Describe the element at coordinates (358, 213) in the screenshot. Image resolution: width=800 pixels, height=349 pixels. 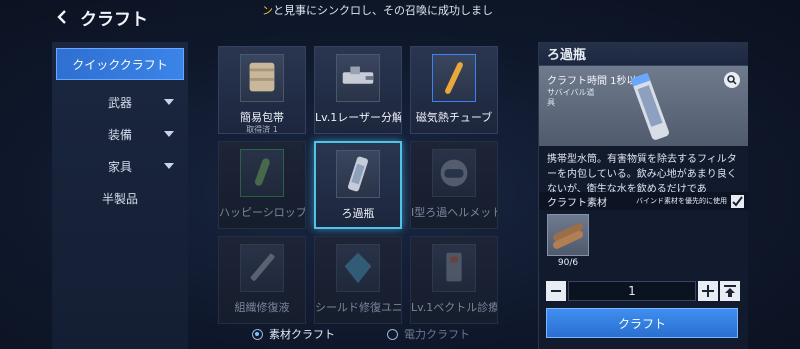
I see `recipe-name: ろ過瓶` at that location.